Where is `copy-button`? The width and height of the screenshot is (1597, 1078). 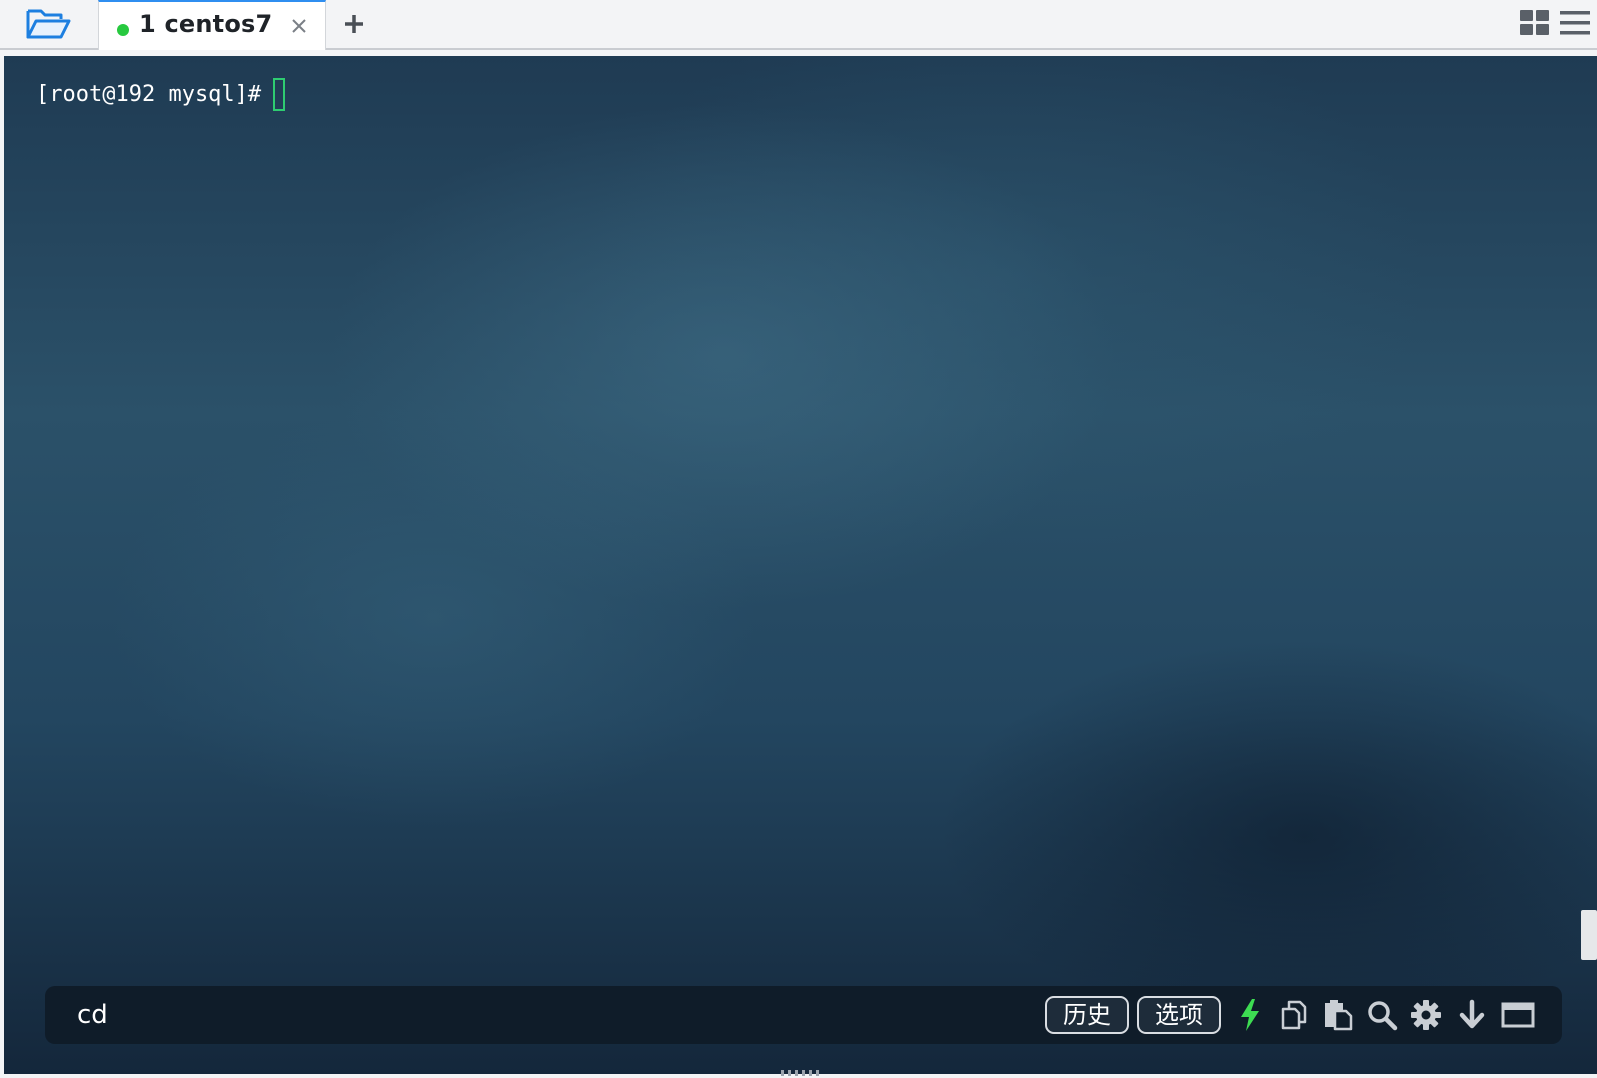
copy-button is located at coordinates (1294, 1015).